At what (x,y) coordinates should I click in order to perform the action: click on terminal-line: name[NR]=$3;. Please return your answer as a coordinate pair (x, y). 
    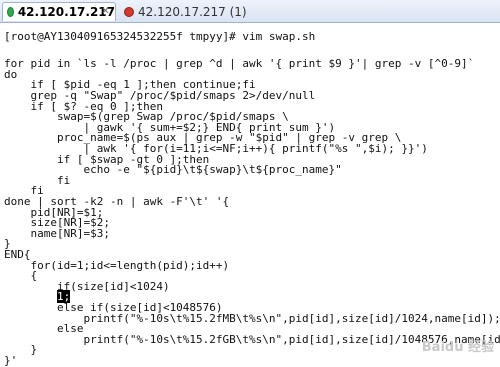
    Looking at the image, I should click on (57, 233).